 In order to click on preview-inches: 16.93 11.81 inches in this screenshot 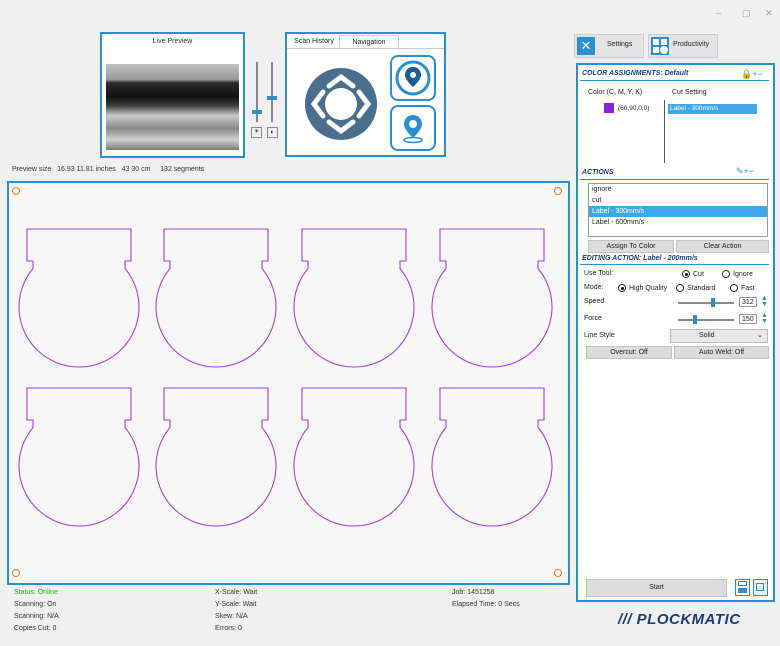, I will do `click(86, 169)`.